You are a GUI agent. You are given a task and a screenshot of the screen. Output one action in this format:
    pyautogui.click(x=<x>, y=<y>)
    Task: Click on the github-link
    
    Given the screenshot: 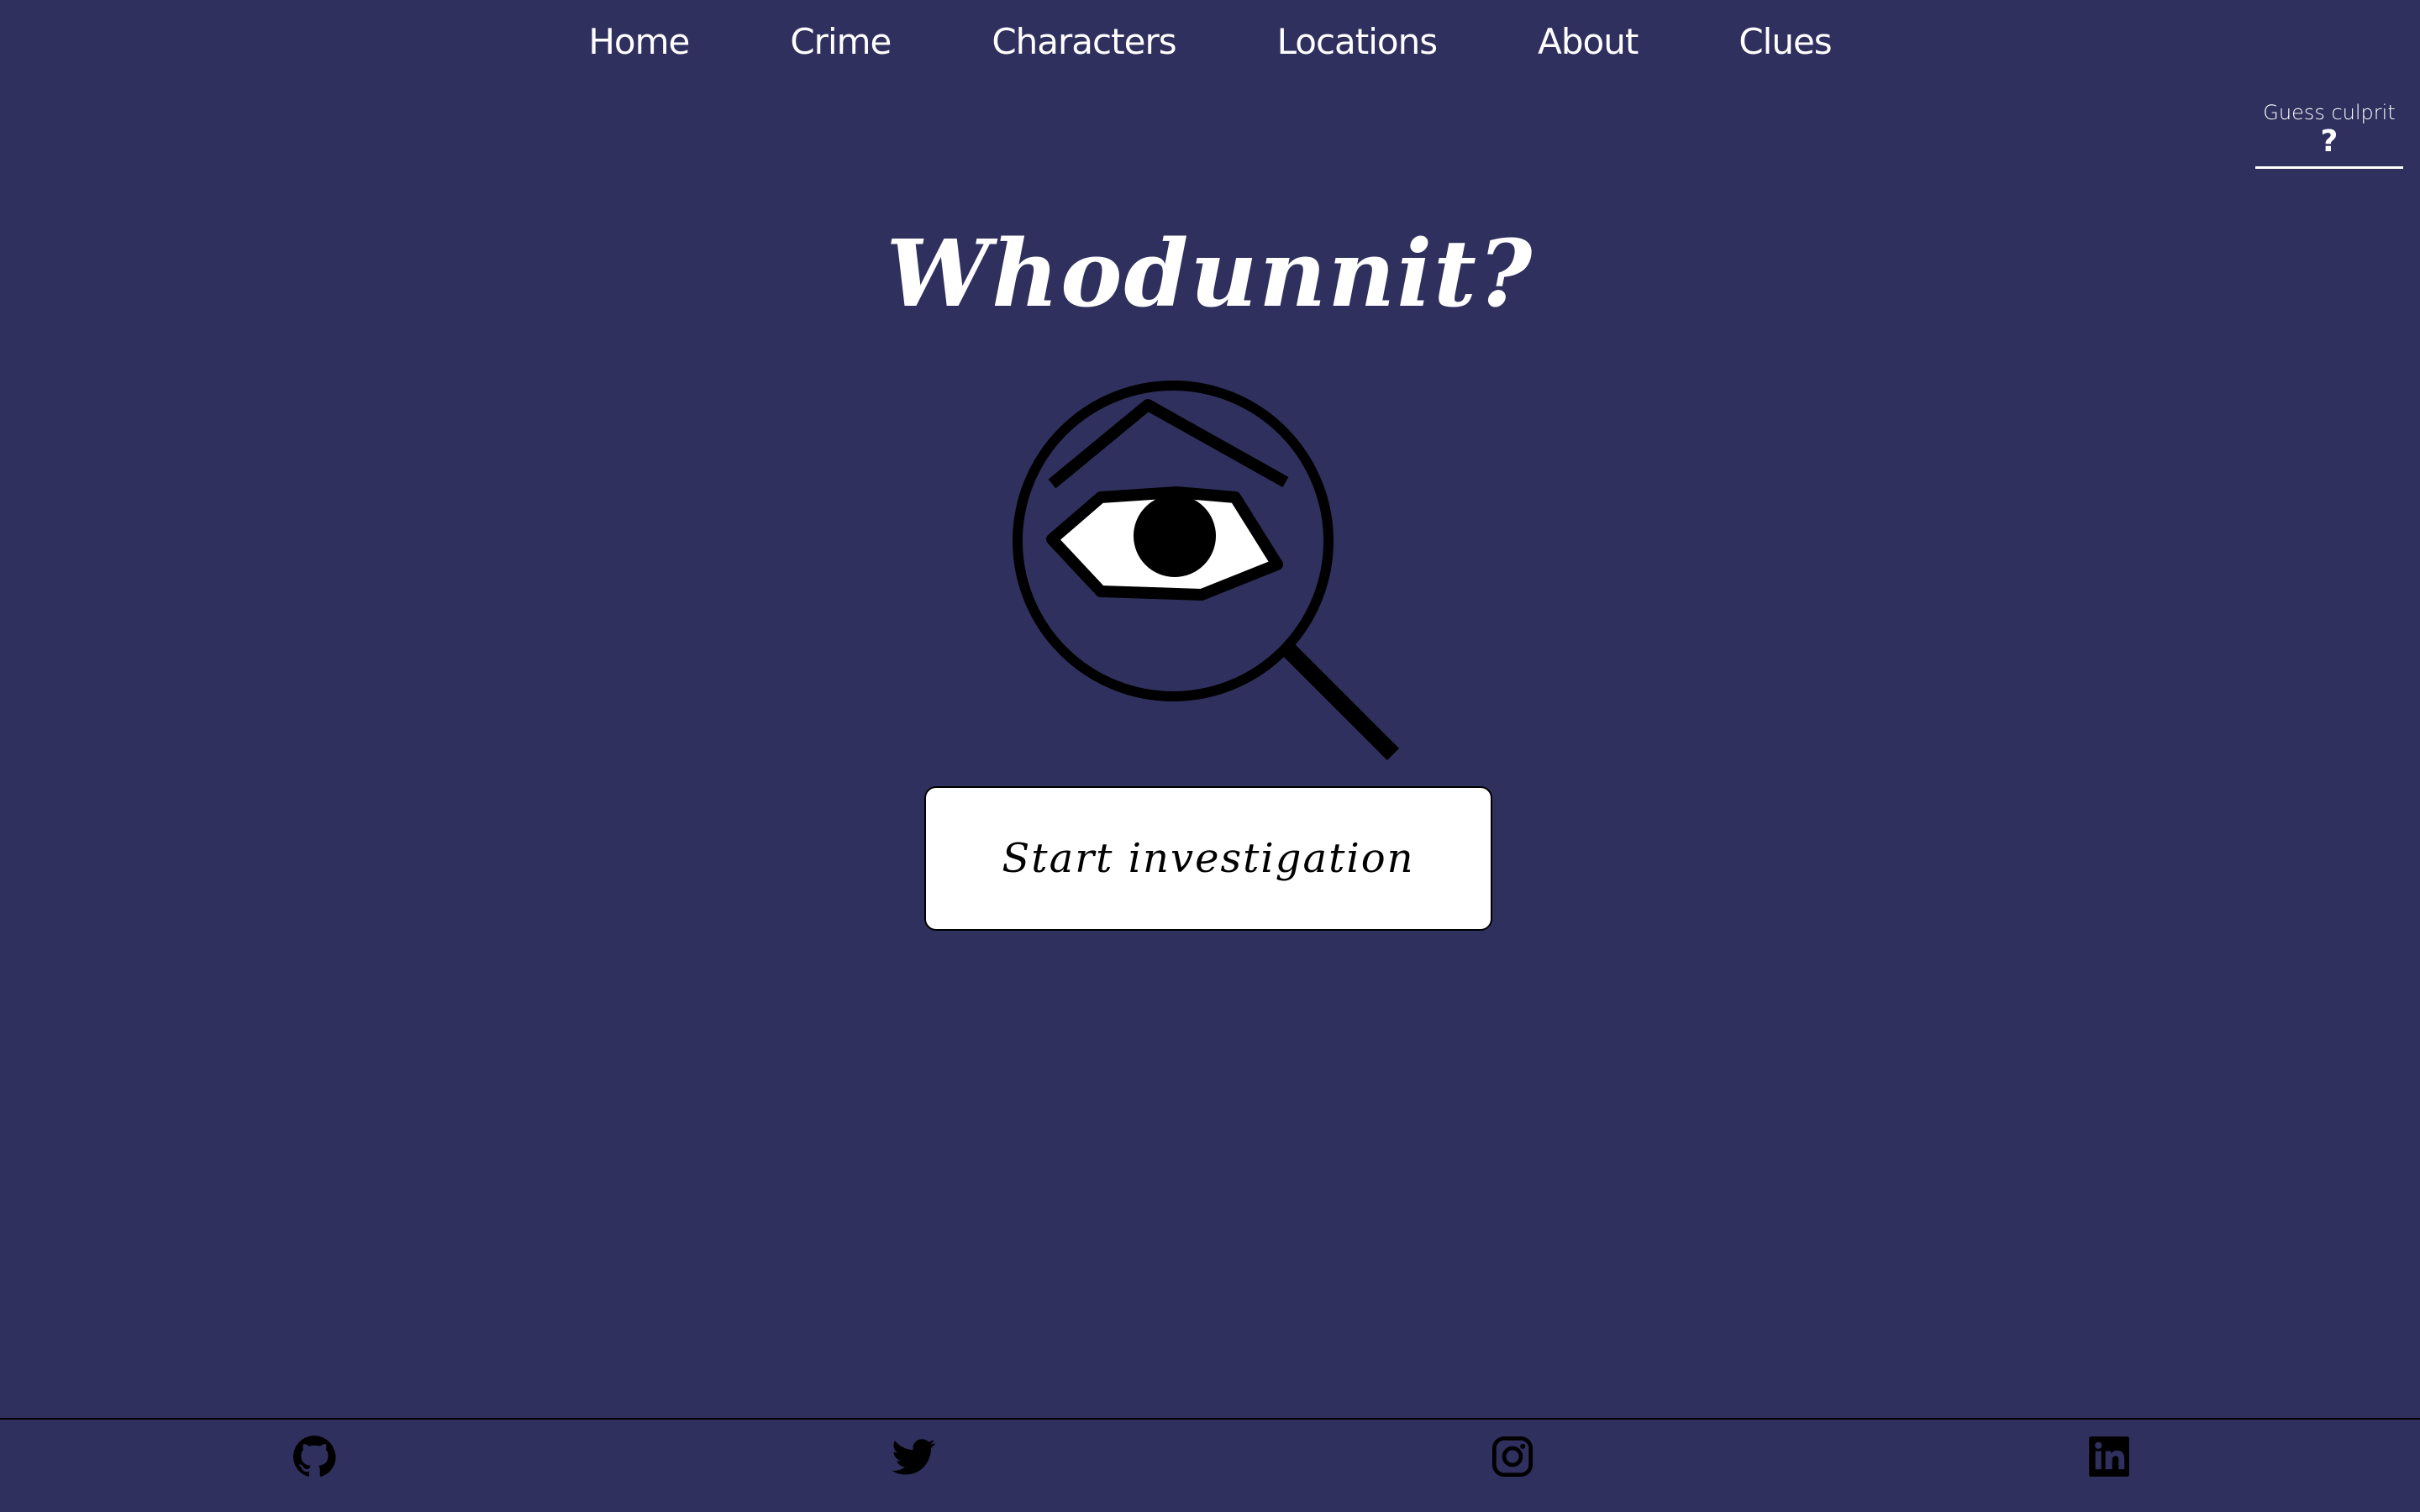 What is the action you would take?
    pyautogui.click(x=314, y=1456)
    